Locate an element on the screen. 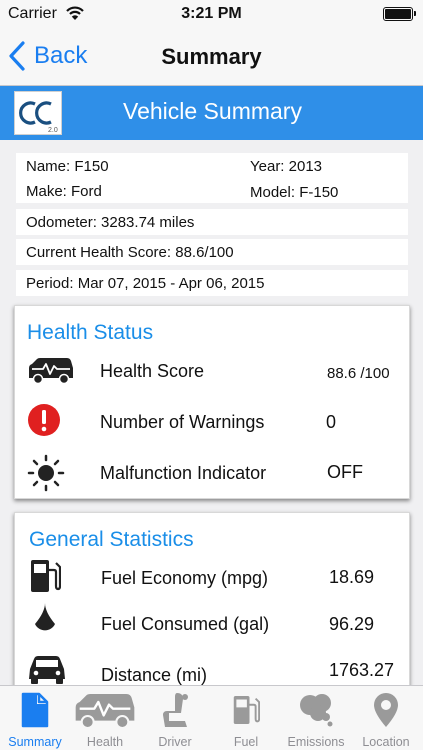 The width and height of the screenshot is (423, 750). battery-icon is located at coordinates (399, 14).